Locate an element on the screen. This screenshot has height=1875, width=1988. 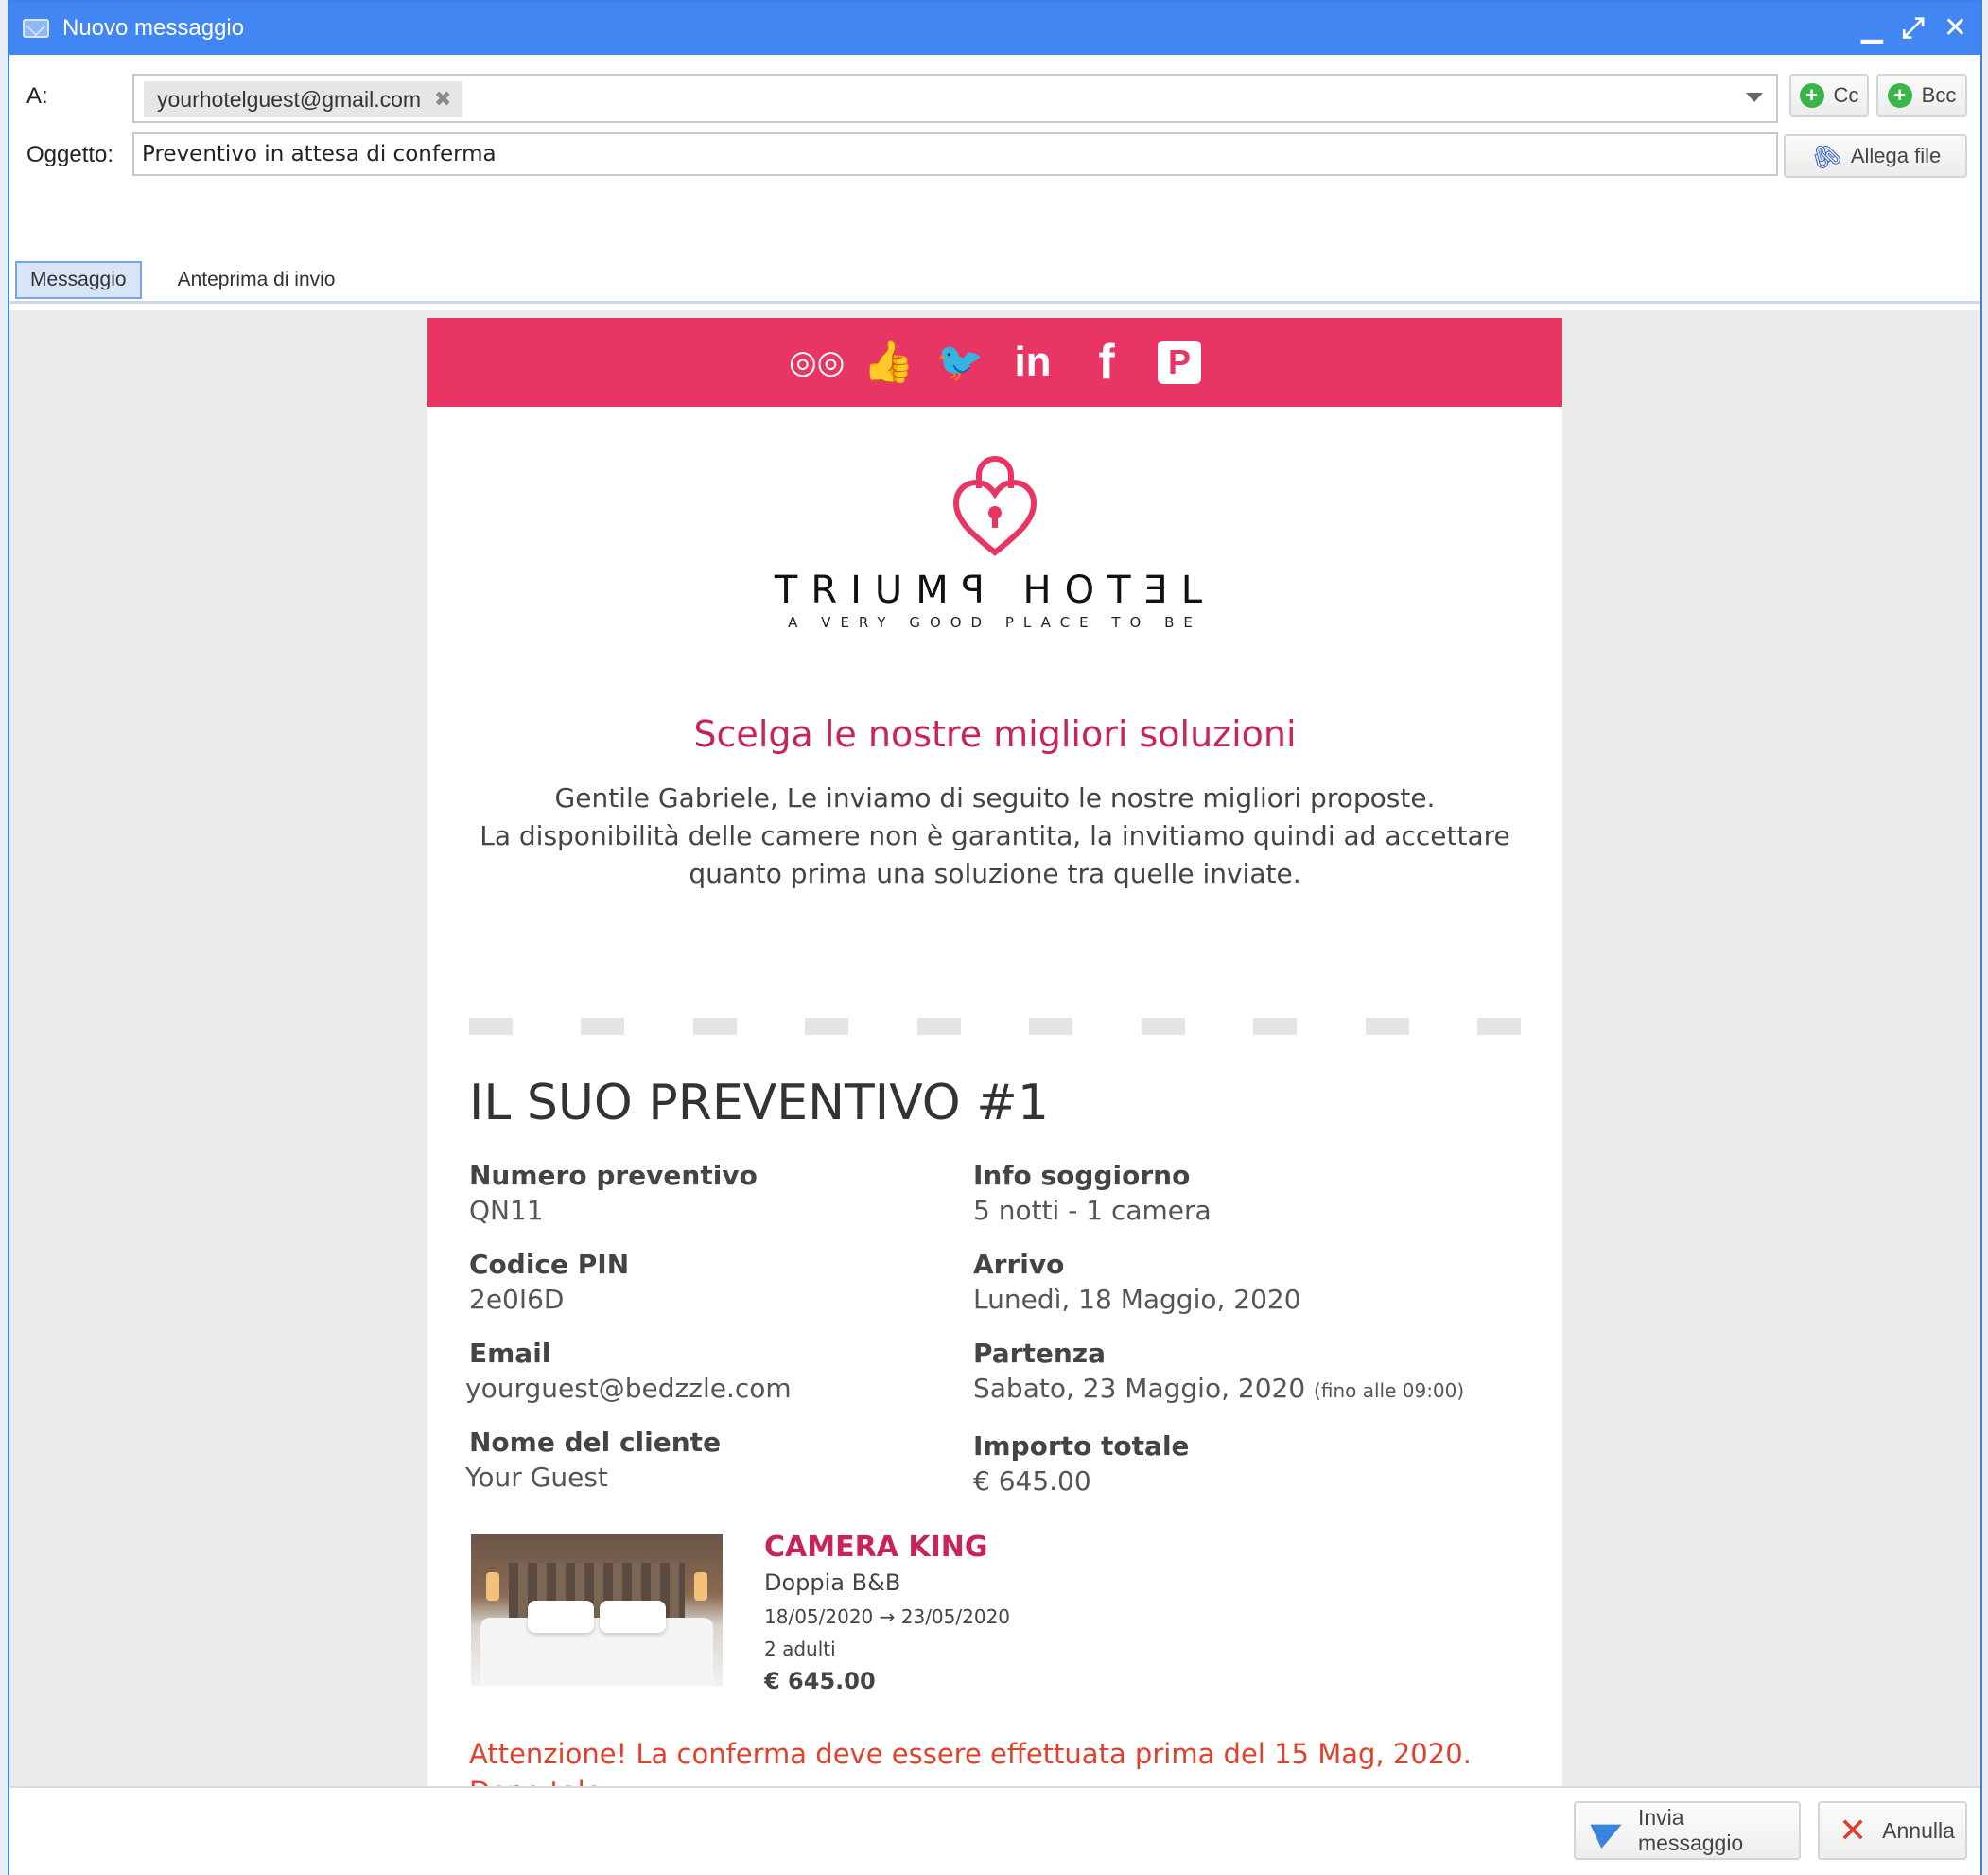
recipient-chip: yourhotelguest@gmail.com ✖ is located at coordinates (303, 99).